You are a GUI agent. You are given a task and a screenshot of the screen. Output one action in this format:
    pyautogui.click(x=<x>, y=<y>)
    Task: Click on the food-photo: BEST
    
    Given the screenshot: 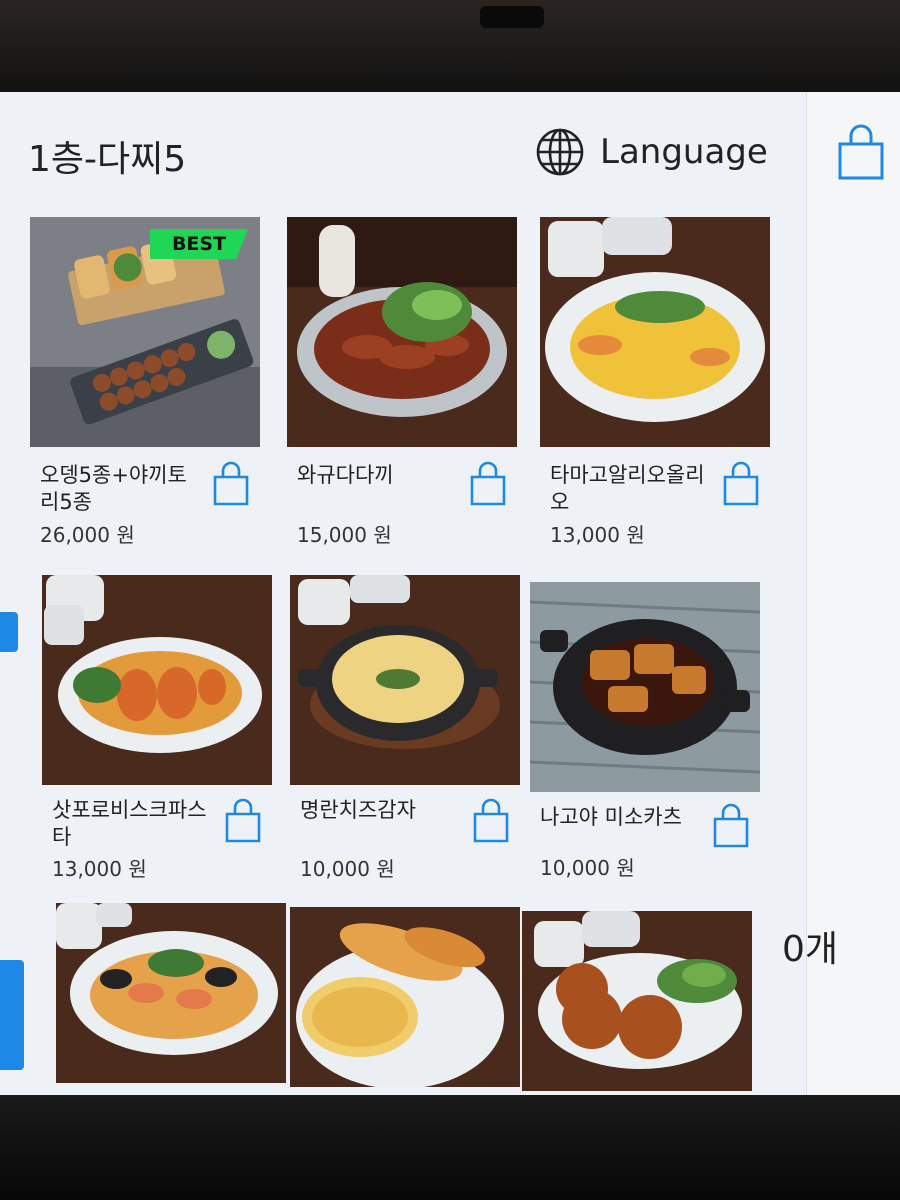 What is the action you would take?
    pyautogui.click(x=145, y=332)
    